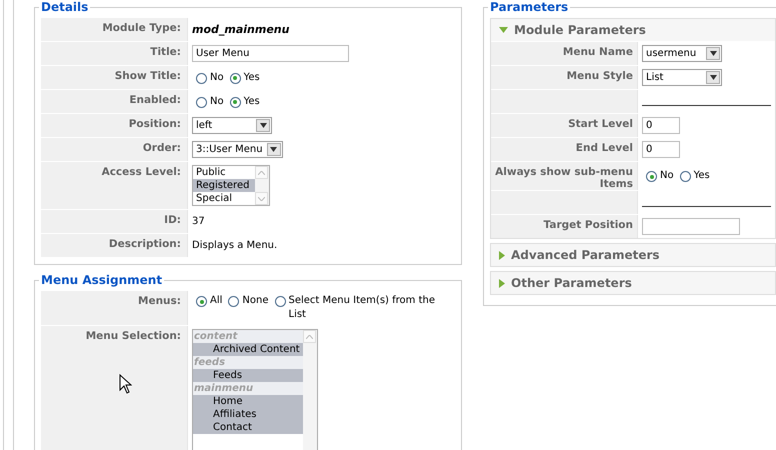 The image size is (776, 450). I want to click on field-label: Enabled:, so click(155, 100).